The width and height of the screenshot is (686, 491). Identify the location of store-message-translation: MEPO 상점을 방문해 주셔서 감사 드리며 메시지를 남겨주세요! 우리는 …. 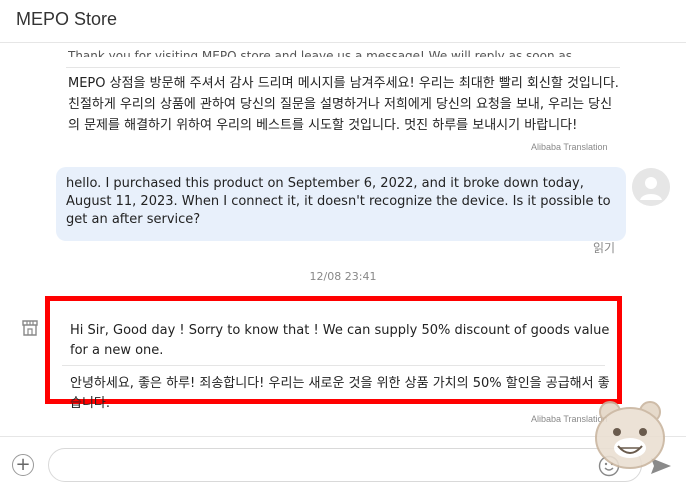
(343, 104).